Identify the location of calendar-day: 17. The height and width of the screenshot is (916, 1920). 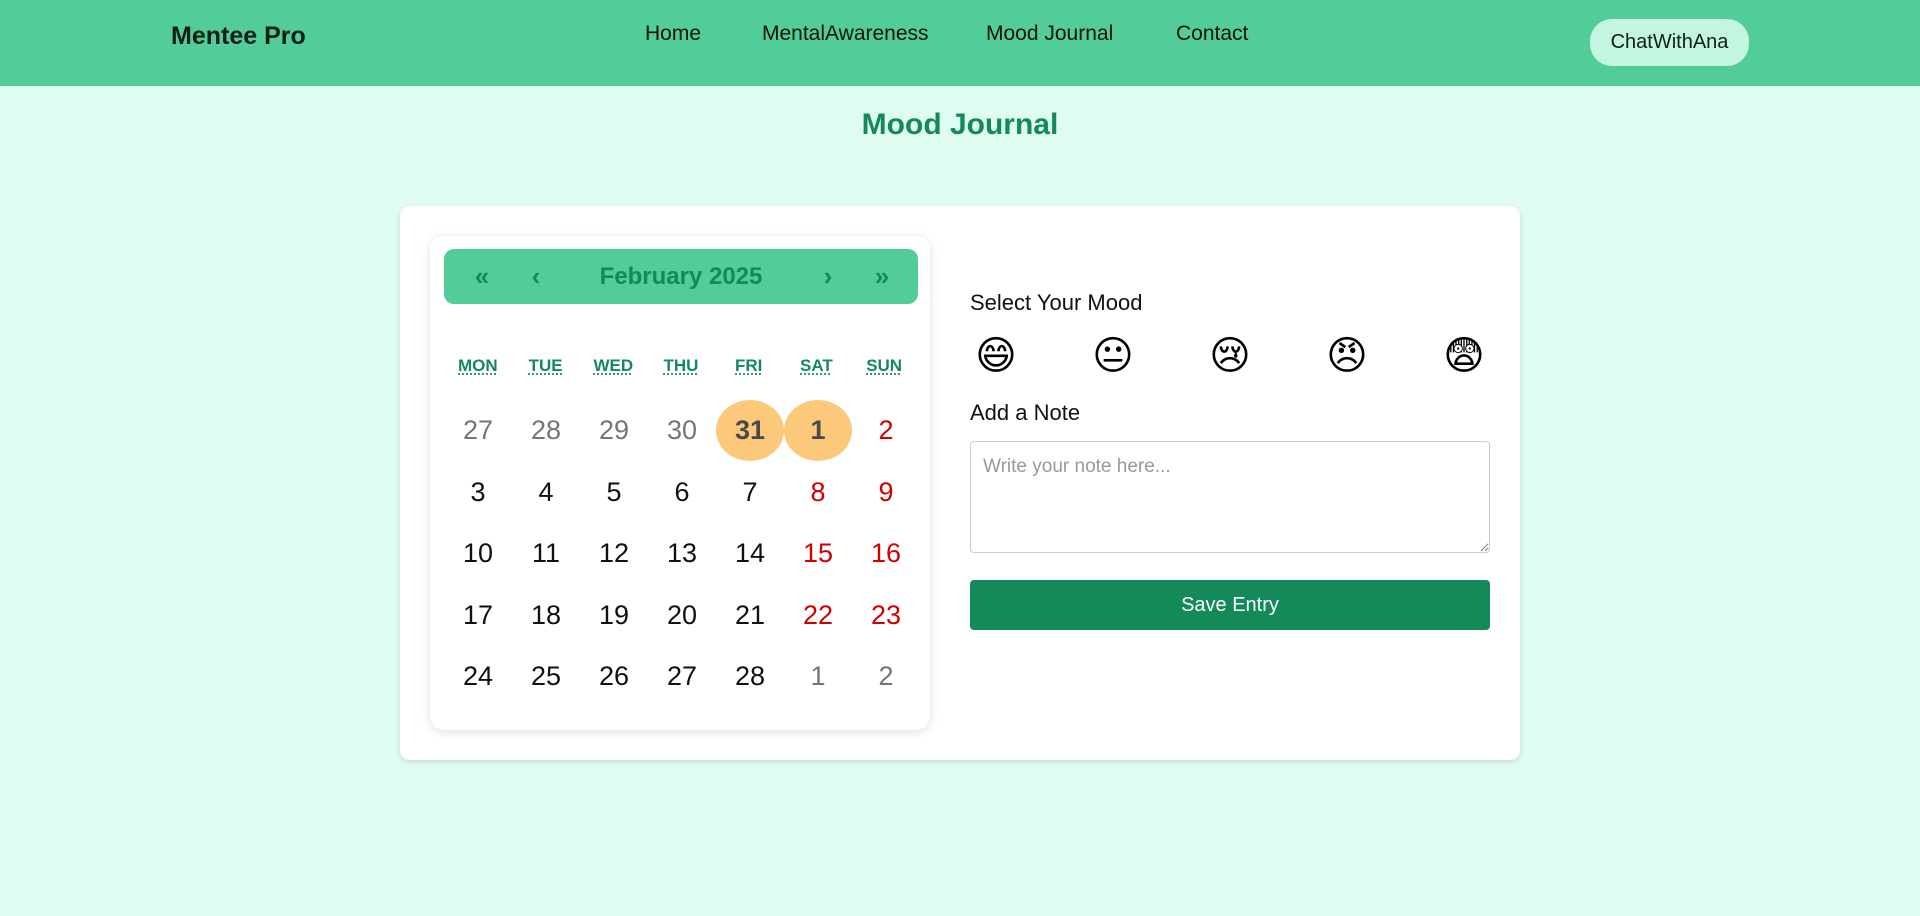
(478, 616).